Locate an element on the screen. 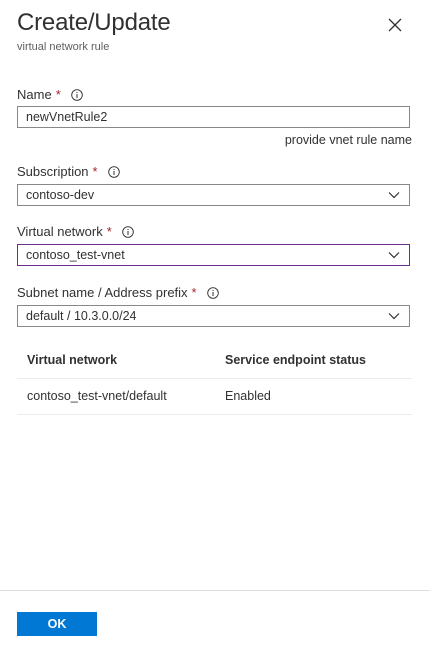 The height and width of the screenshot is (652, 430). subnet-selected: default / 10.3.0.0/24 is located at coordinates (81, 316).